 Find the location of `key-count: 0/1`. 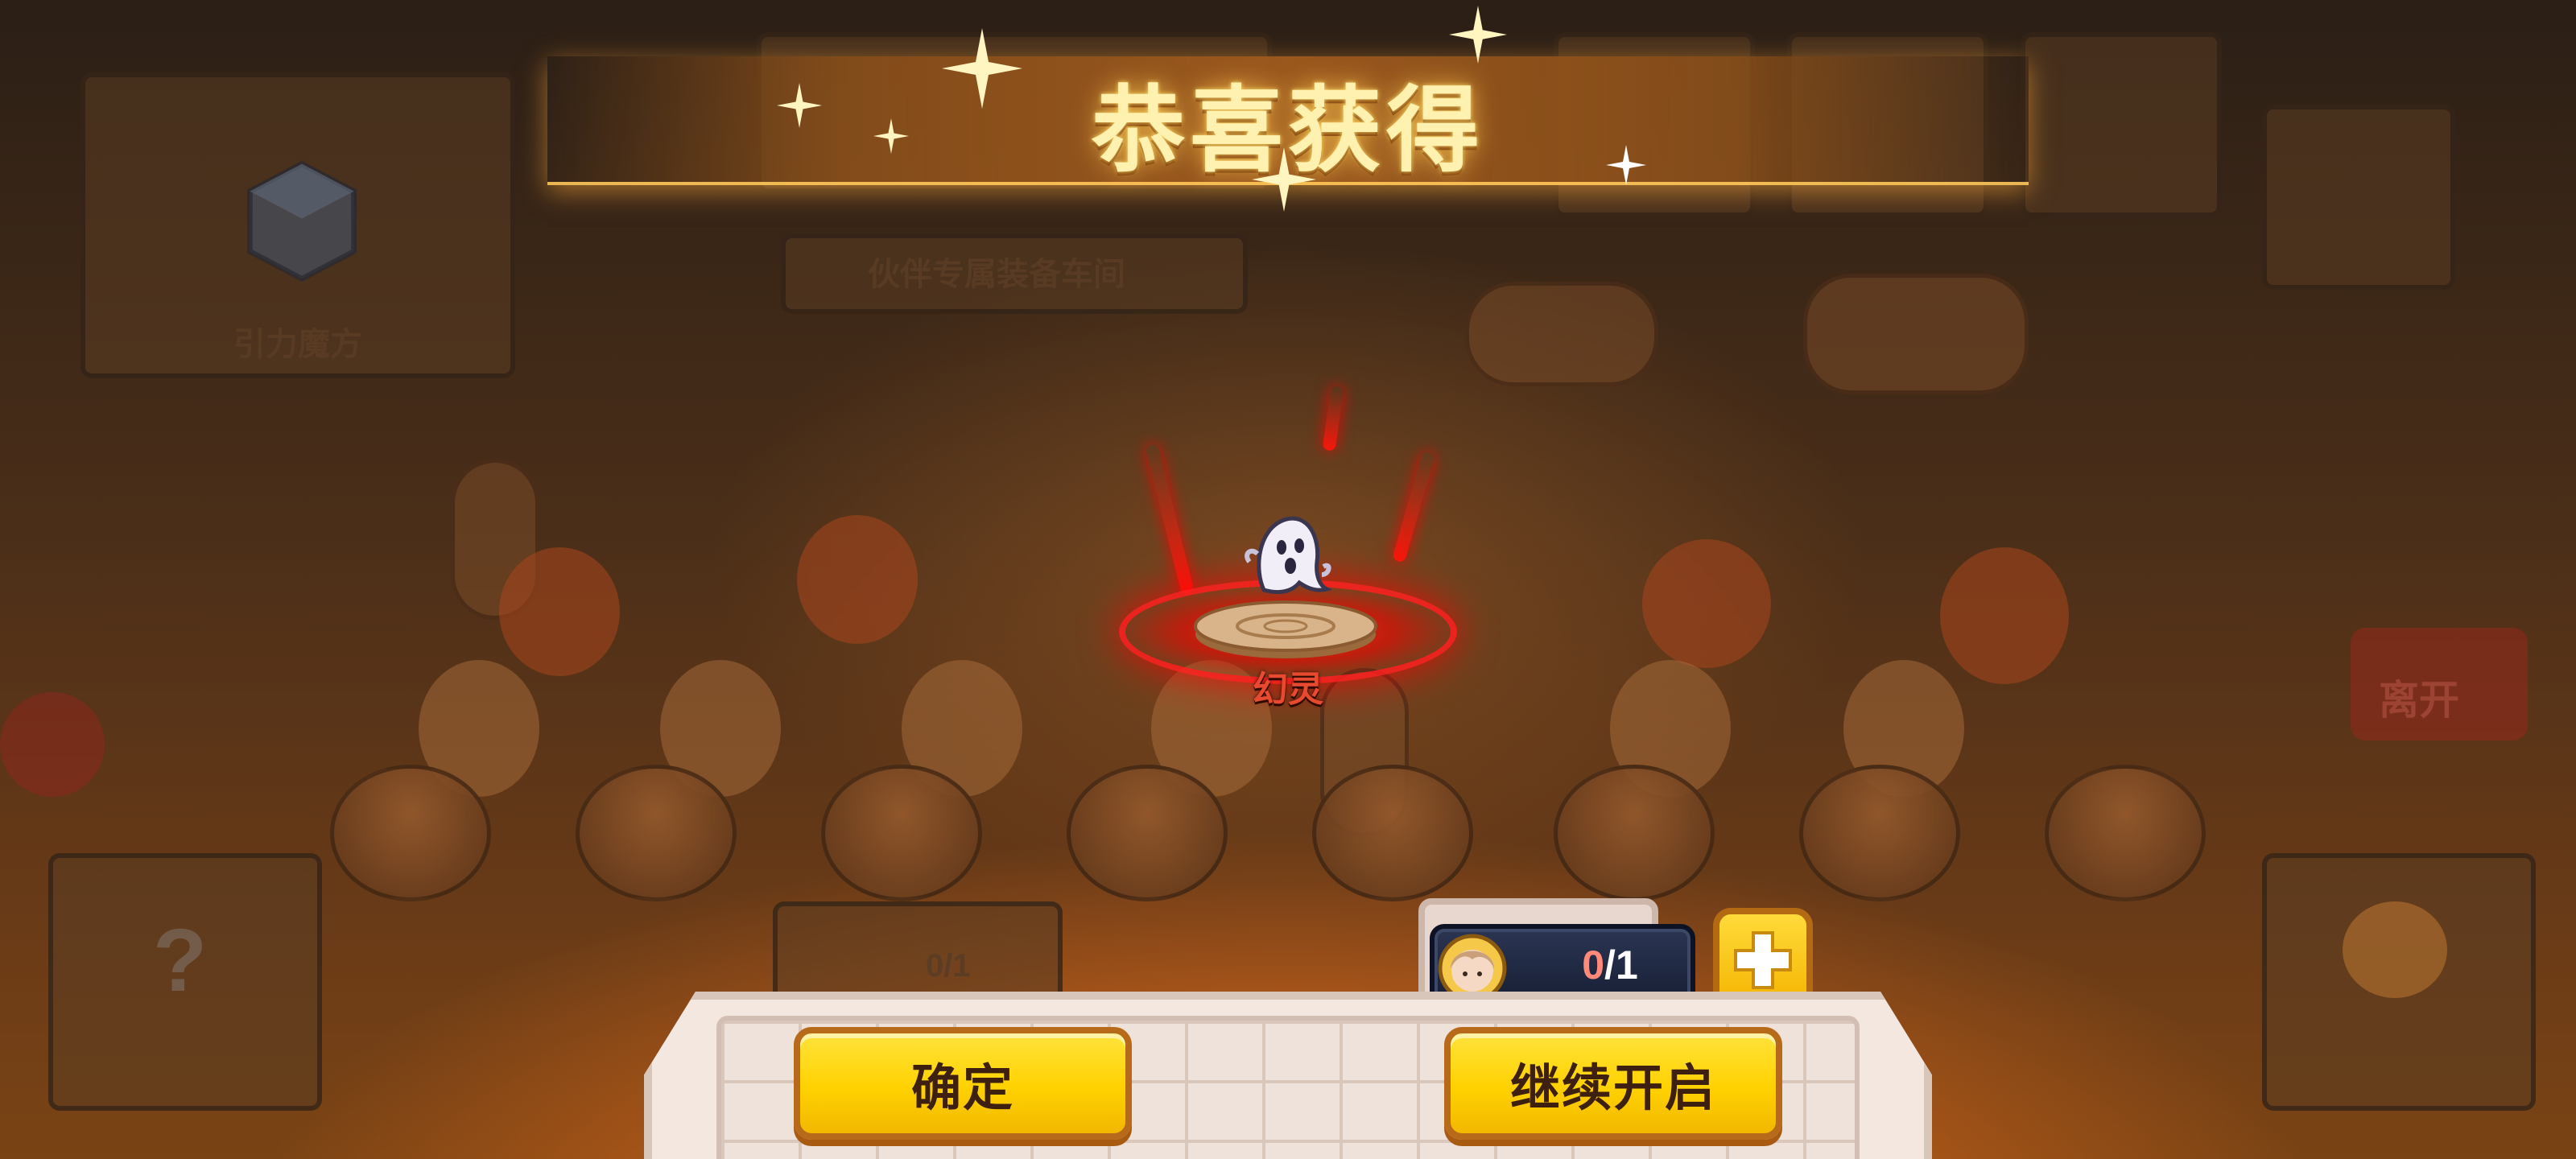

key-count: 0/1 is located at coordinates (1610, 965).